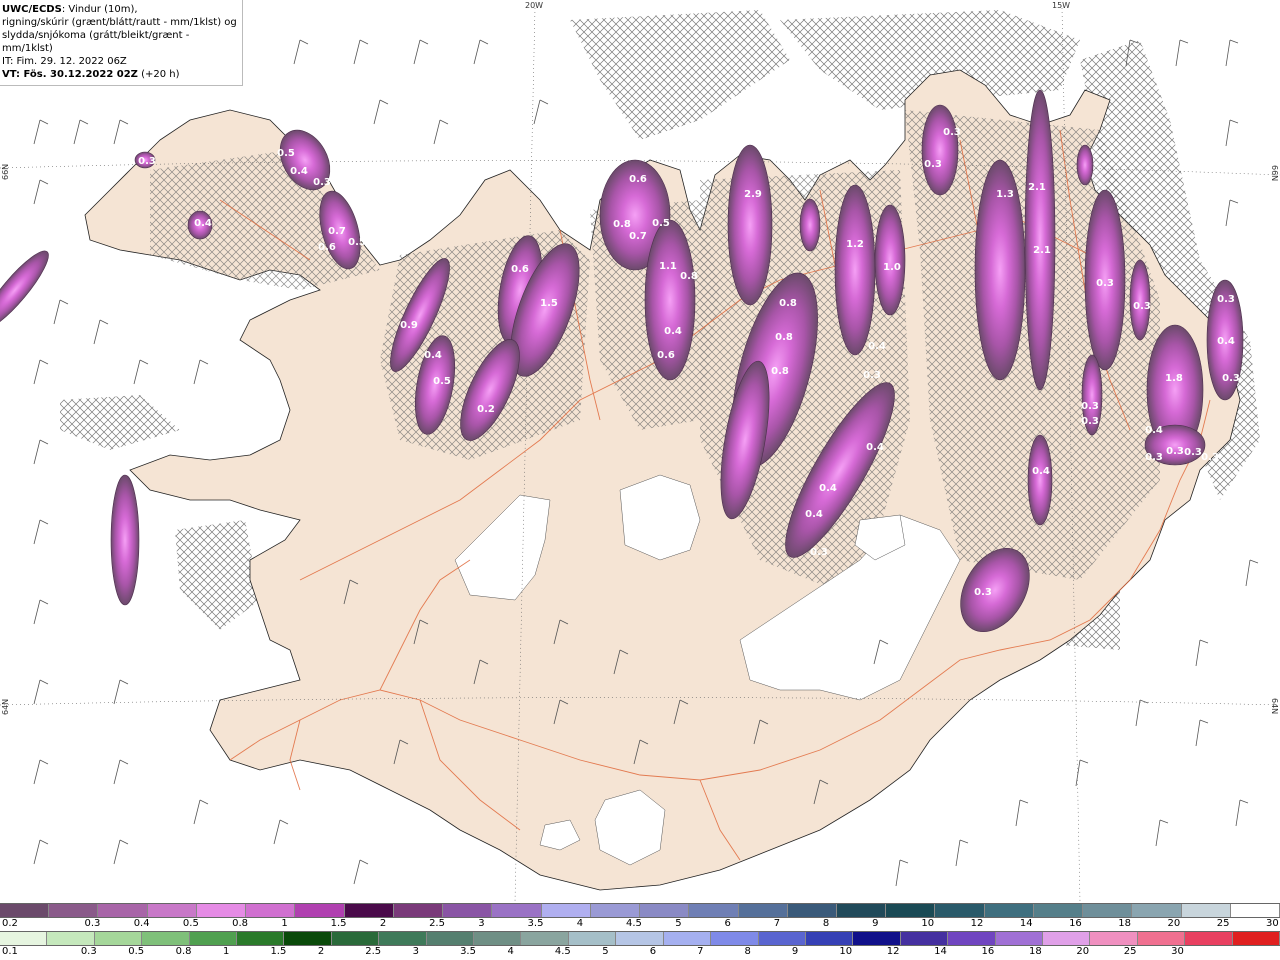 The width and height of the screenshot is (1280, 960). I want to click on legend-tick-label: 1, so click(226, 951).